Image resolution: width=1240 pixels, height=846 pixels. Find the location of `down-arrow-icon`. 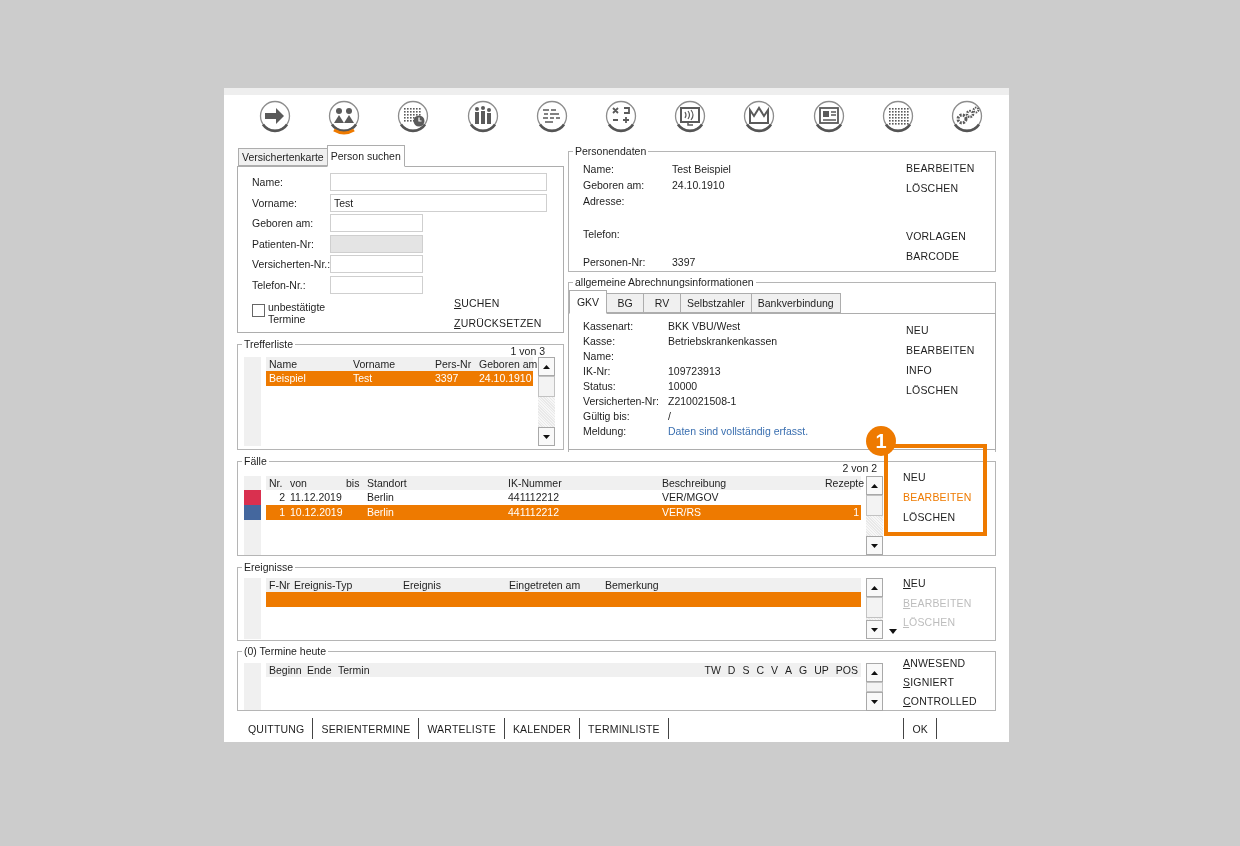

down-arrow-icon is located at coordinates (874, 629).